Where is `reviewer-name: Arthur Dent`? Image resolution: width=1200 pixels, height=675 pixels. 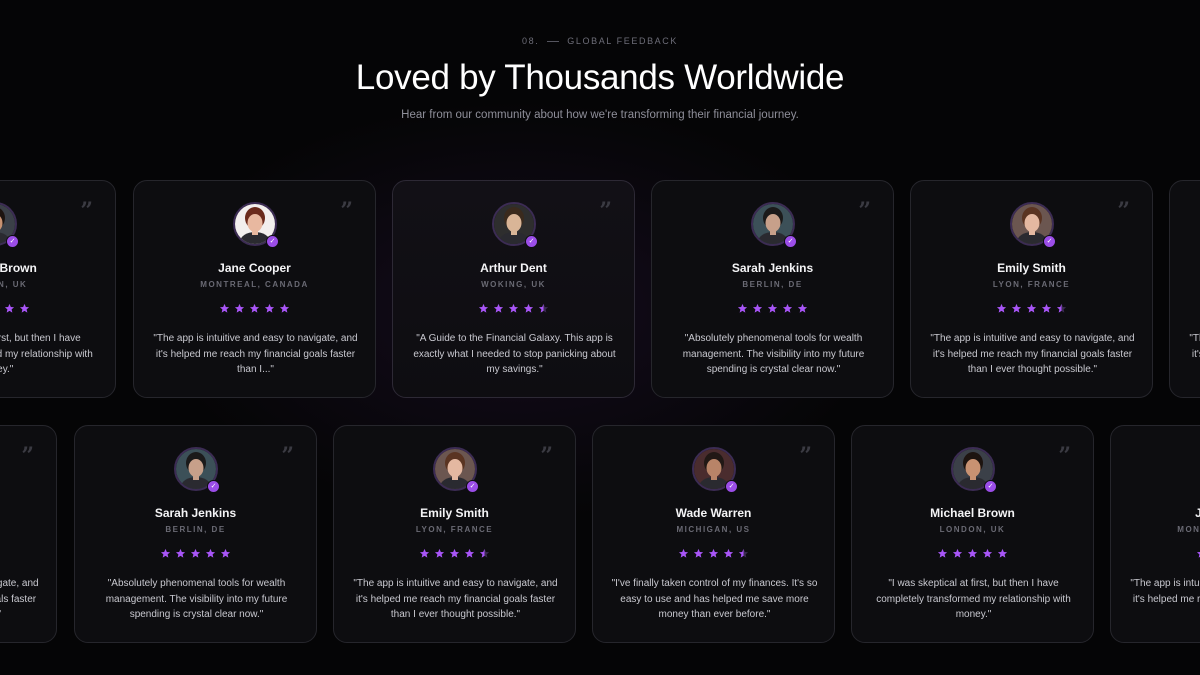
reviewer-name: Arthur Dent is located at coordinates (513, 268).